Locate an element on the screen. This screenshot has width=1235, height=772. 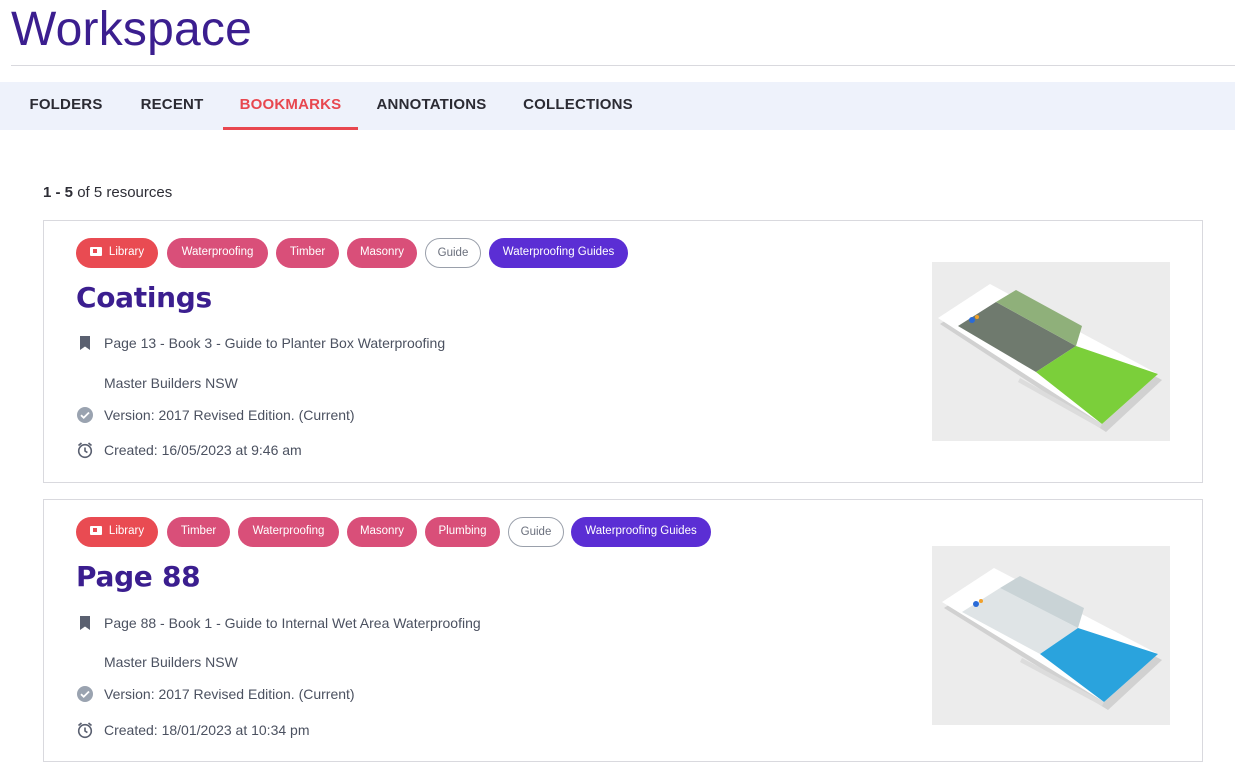
results-count: 1 - 5 of 5 resources is located at coordinates (107, 192).